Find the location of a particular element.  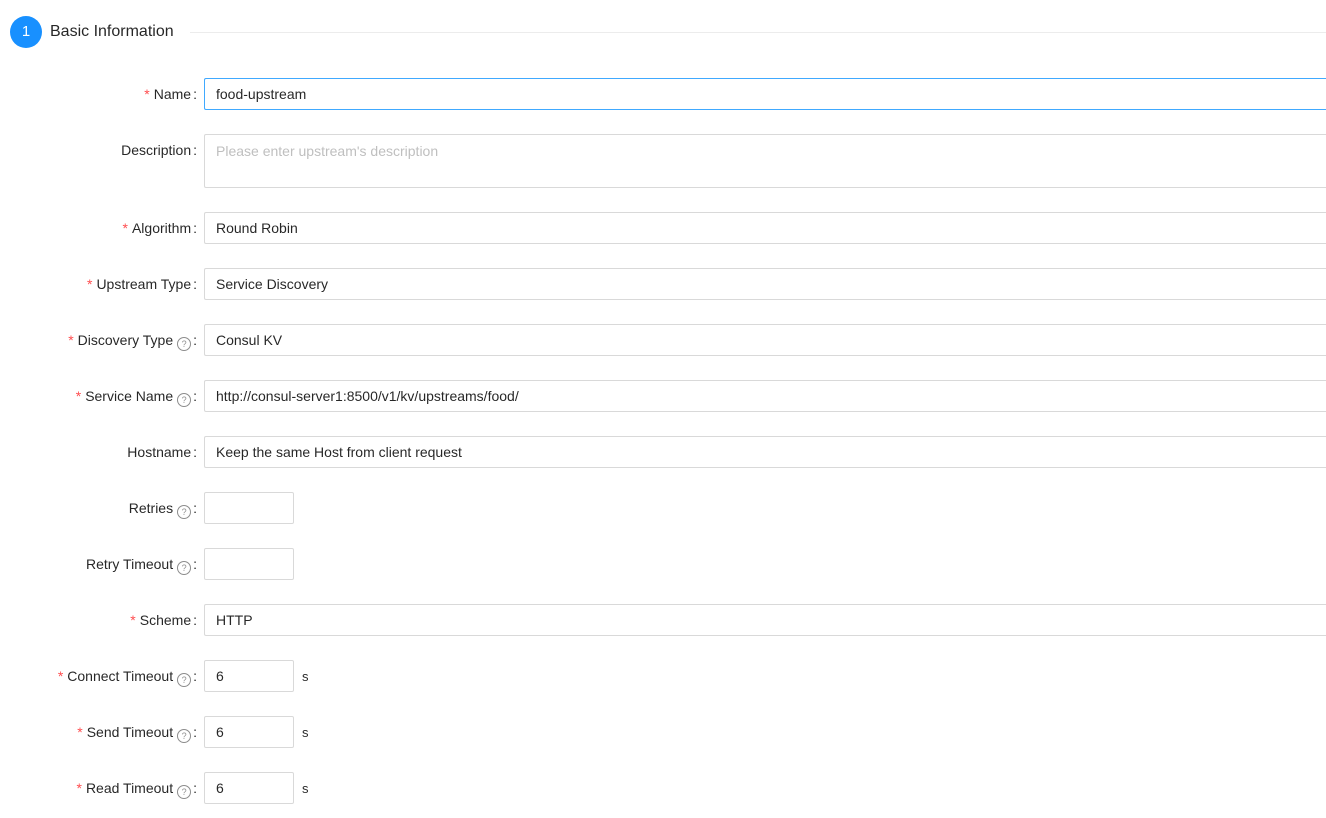

send-timeout-label-text: Send Timeout is located at coordinates (130, 732).